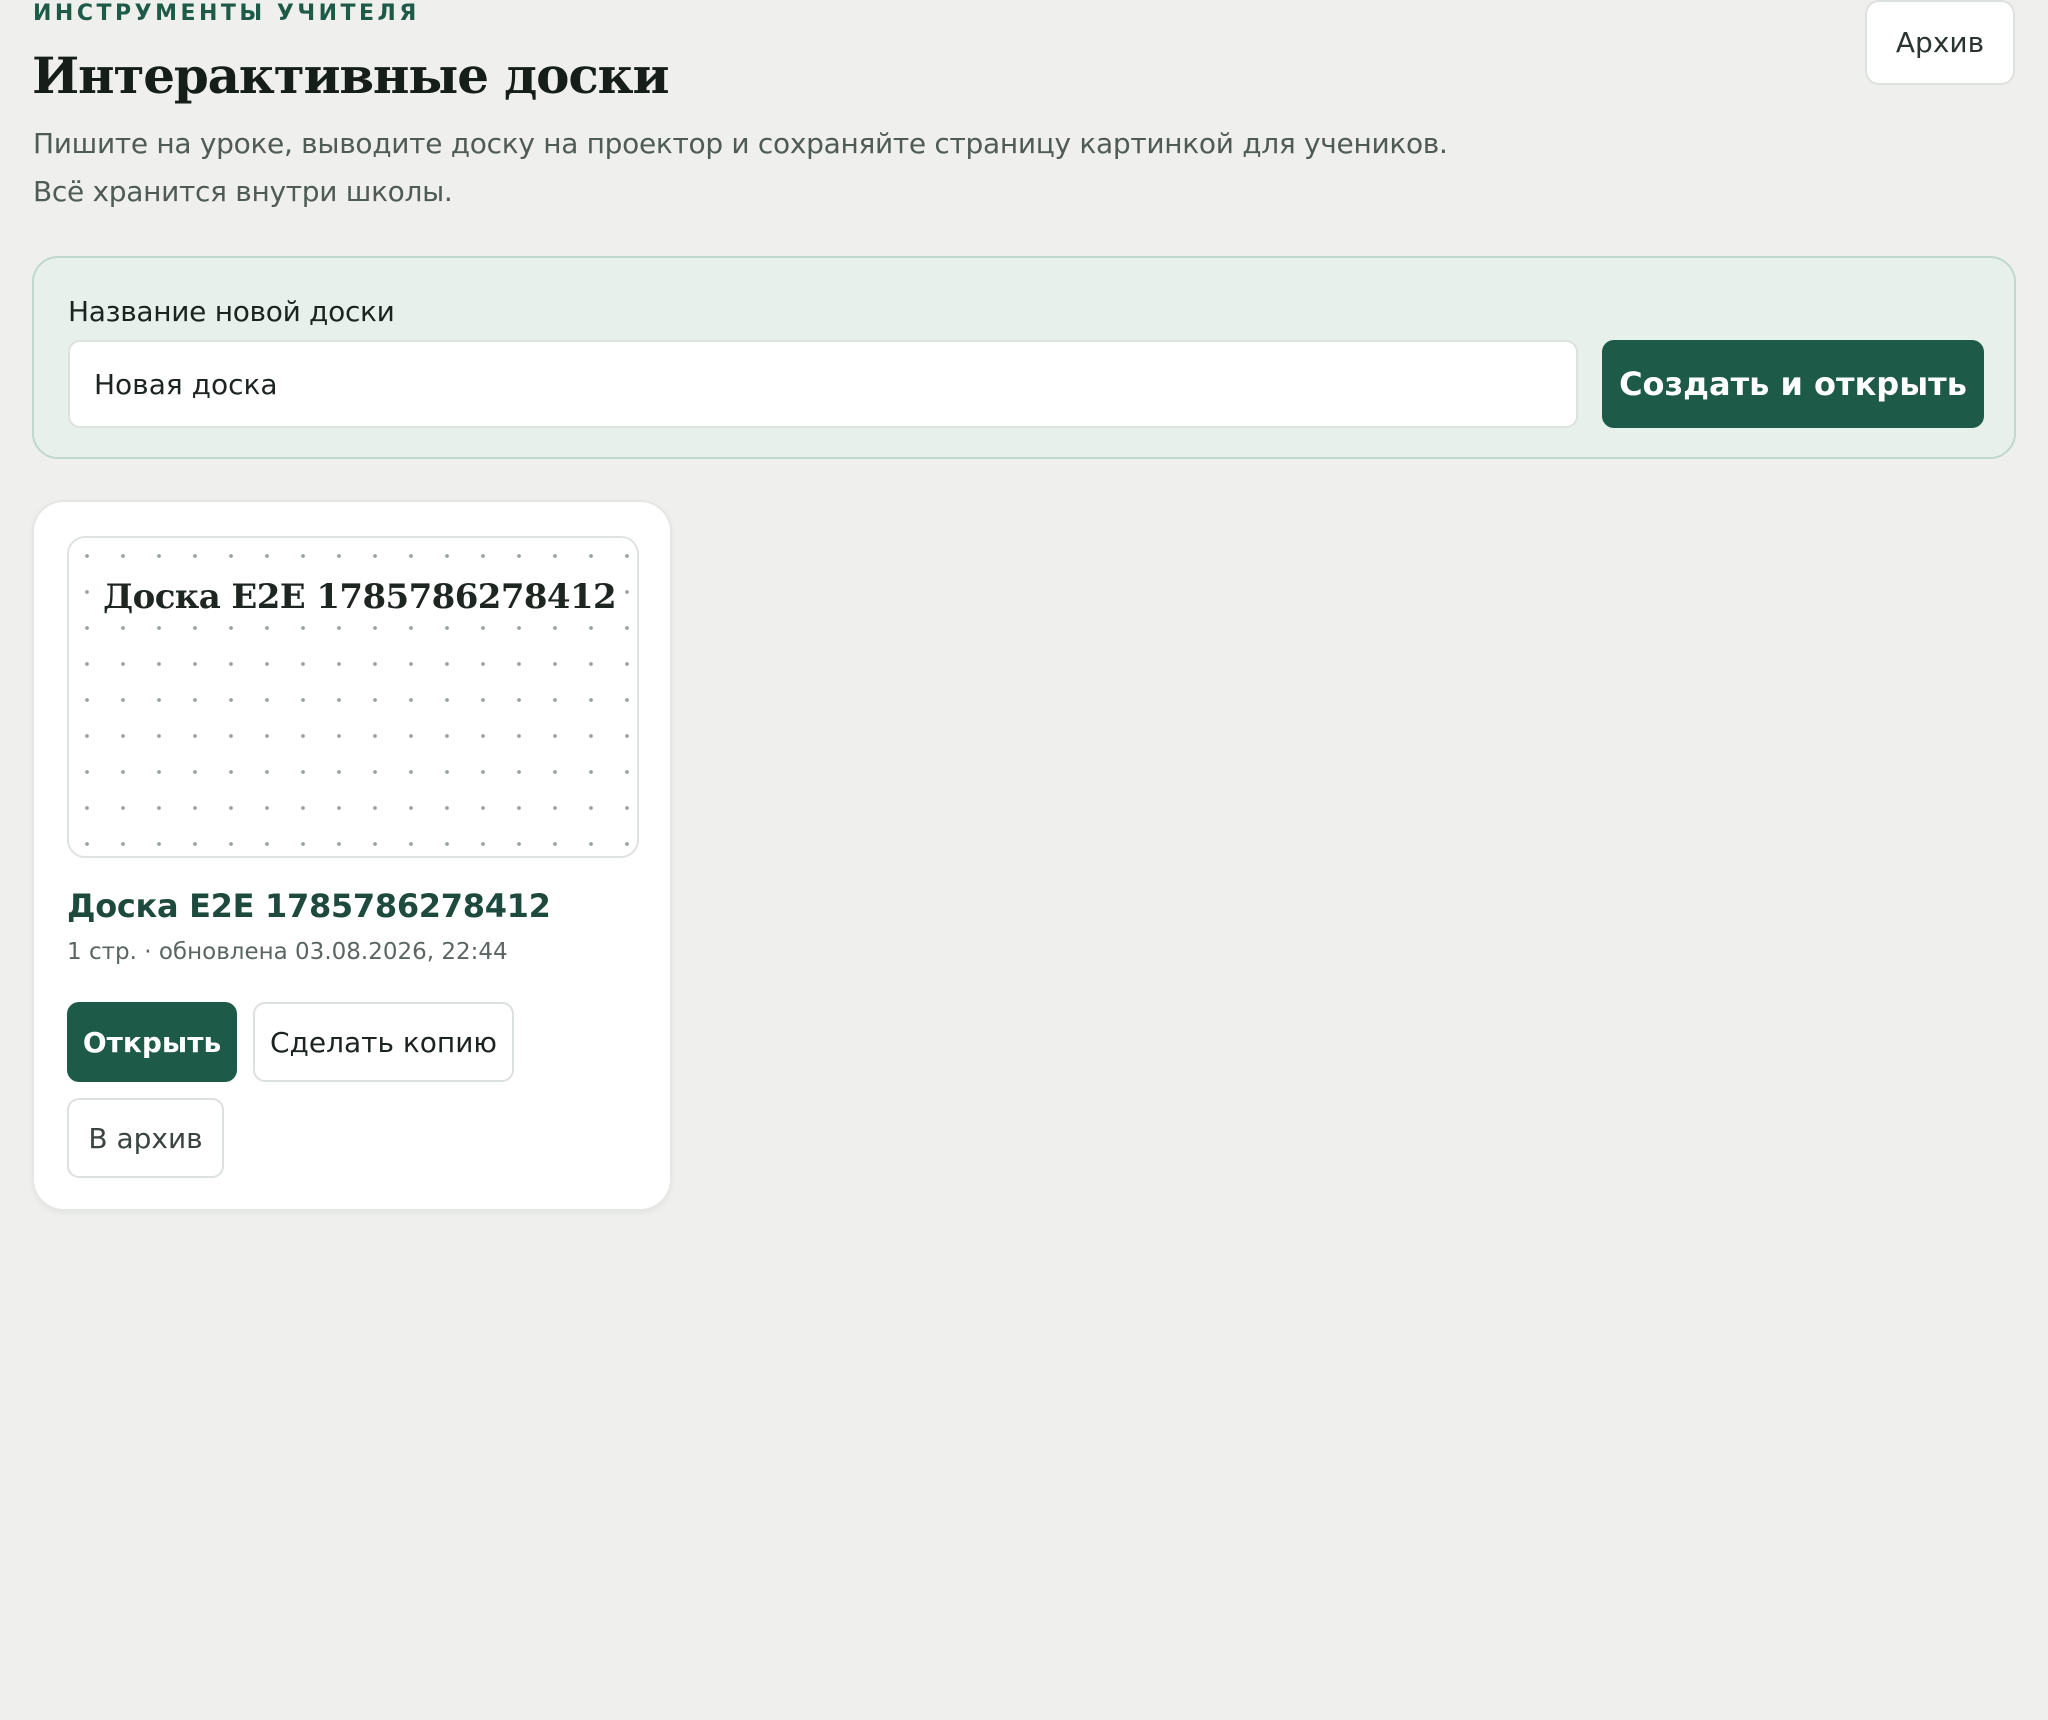  I want to click on board-preview: Доска E2E 1785786278412, so click(353, 697).